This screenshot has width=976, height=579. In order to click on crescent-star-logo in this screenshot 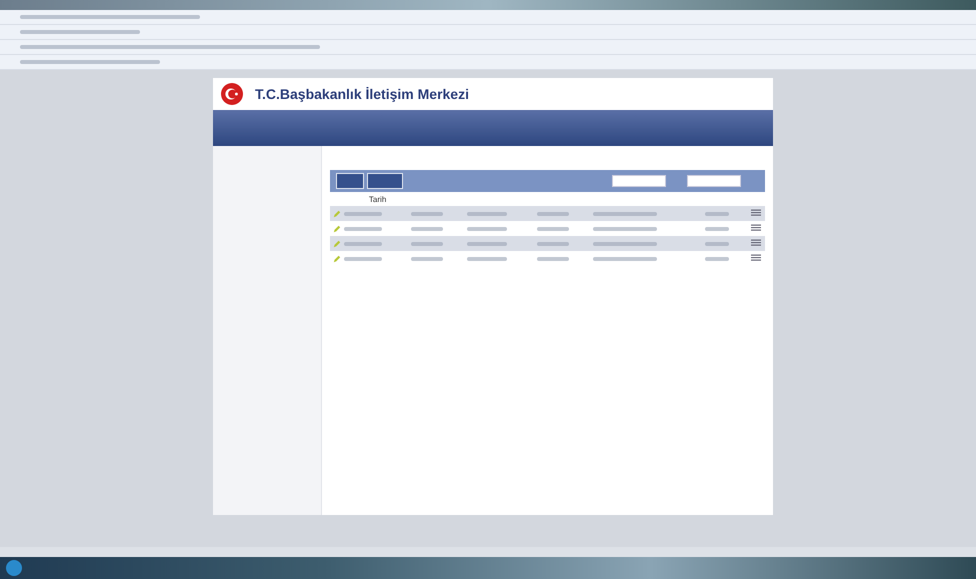, I will do `click(232, 94)`.